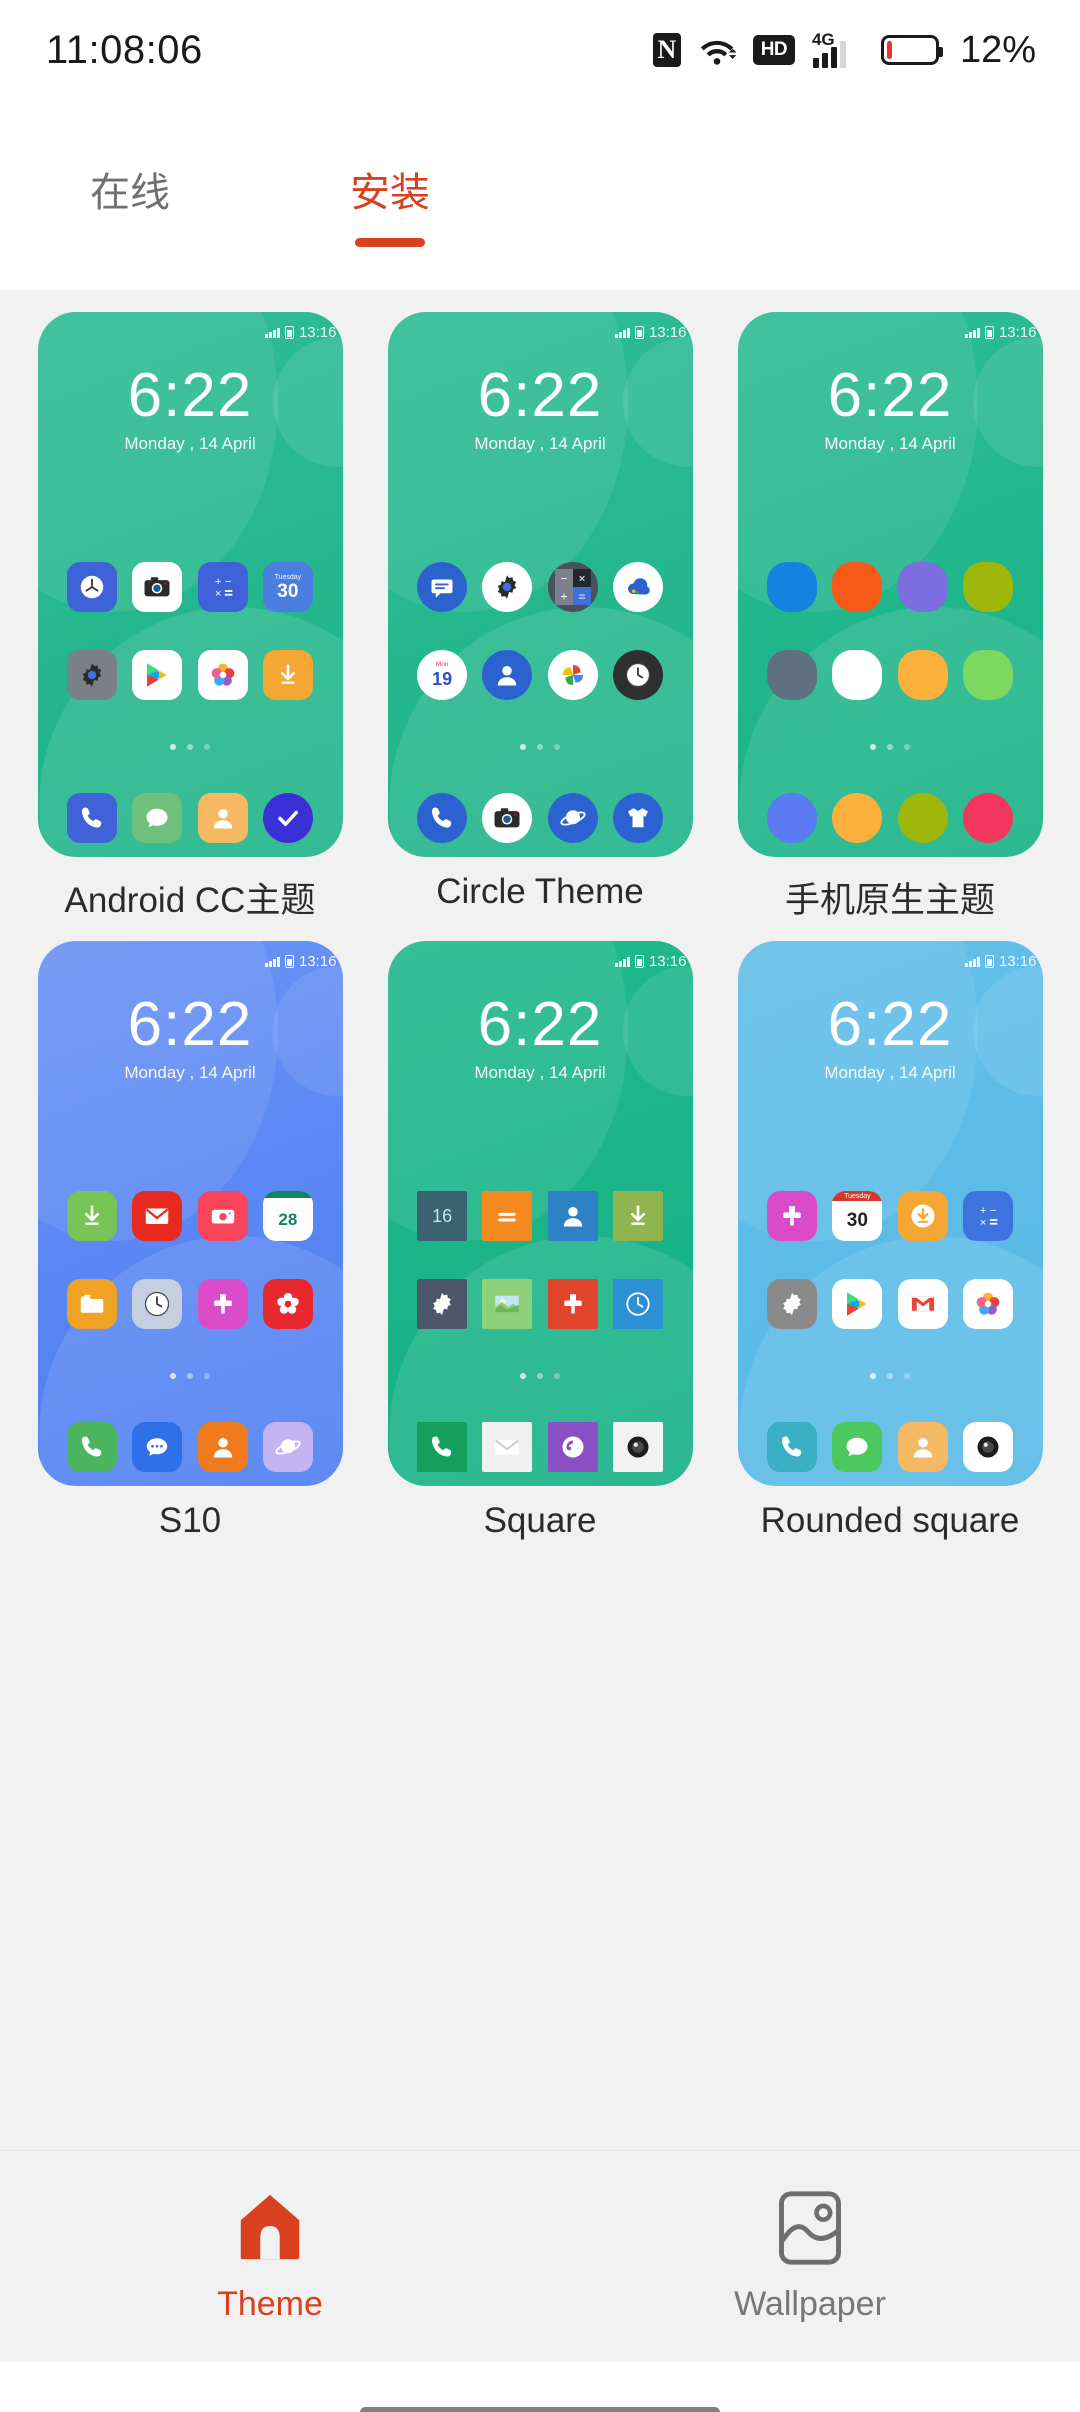 The height and width of the screenshot is (2412, 1080). I want to click on nav-item-wallpaper: Wallpaper, so click(810, 2257).